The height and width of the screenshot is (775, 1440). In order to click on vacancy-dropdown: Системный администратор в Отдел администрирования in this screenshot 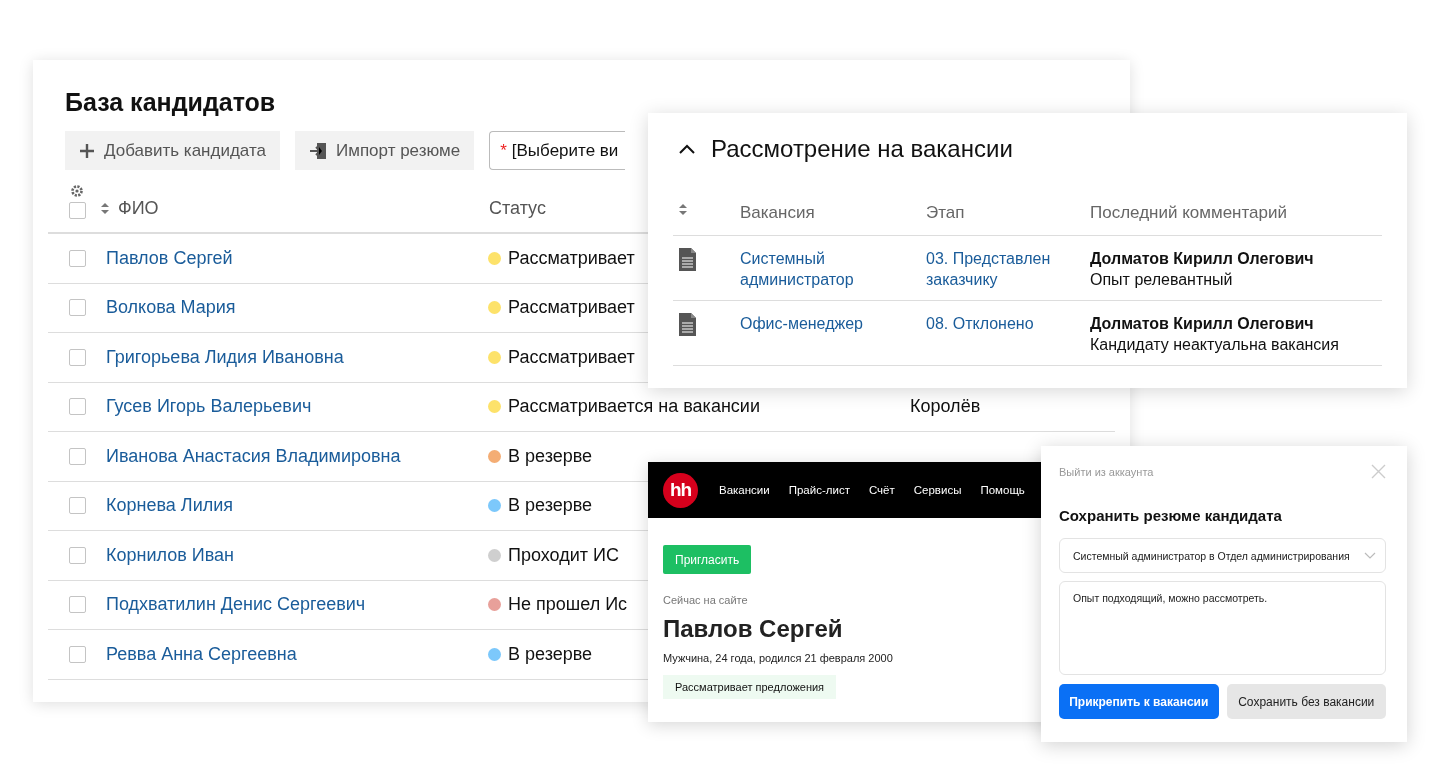, I will do `click(1222, 555)`.